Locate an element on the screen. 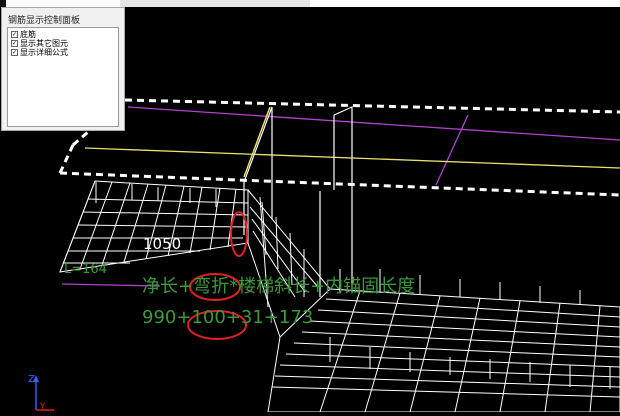 Image resolution: width=620 pixels, height=416 pixels. panel-title: 钢筋显示控制面板 is located at coordinates (44, 21).